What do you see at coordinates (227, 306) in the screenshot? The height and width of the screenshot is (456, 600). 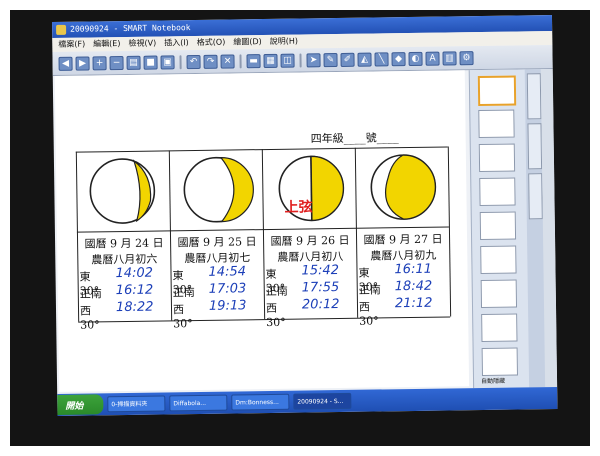 I see `west-time: 19:13` at bounding box center [227, 306].